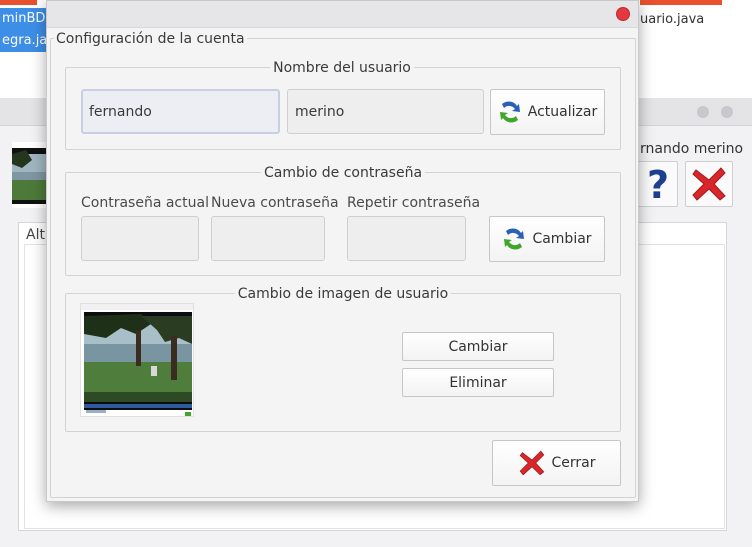 This screenshot has width=752, height=547. Describe the element at coordinates (342, 68) in the screenshot. I see `username-section-title: Nombre del usuario` at that location.